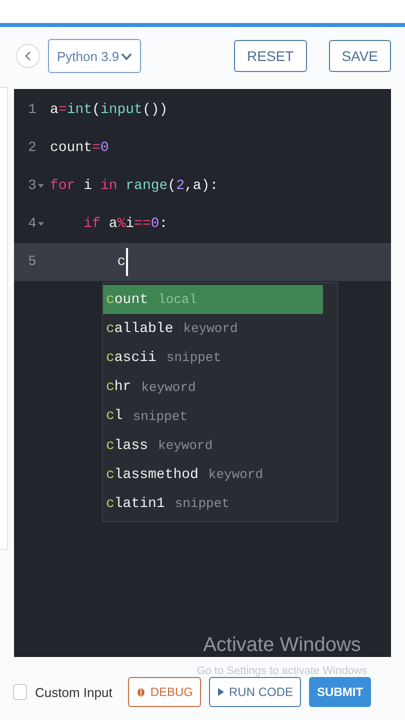  What do you see at coordinates (213, 387) in the screenshot?
I see `suggestion-item: chr keyword` at bounding box center [213, 387].